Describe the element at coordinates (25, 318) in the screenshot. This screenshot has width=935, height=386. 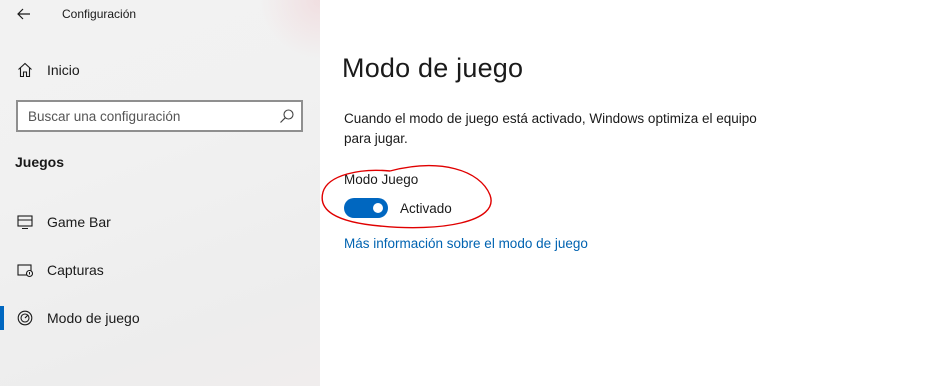
I see `game-mode-icon` at that location.